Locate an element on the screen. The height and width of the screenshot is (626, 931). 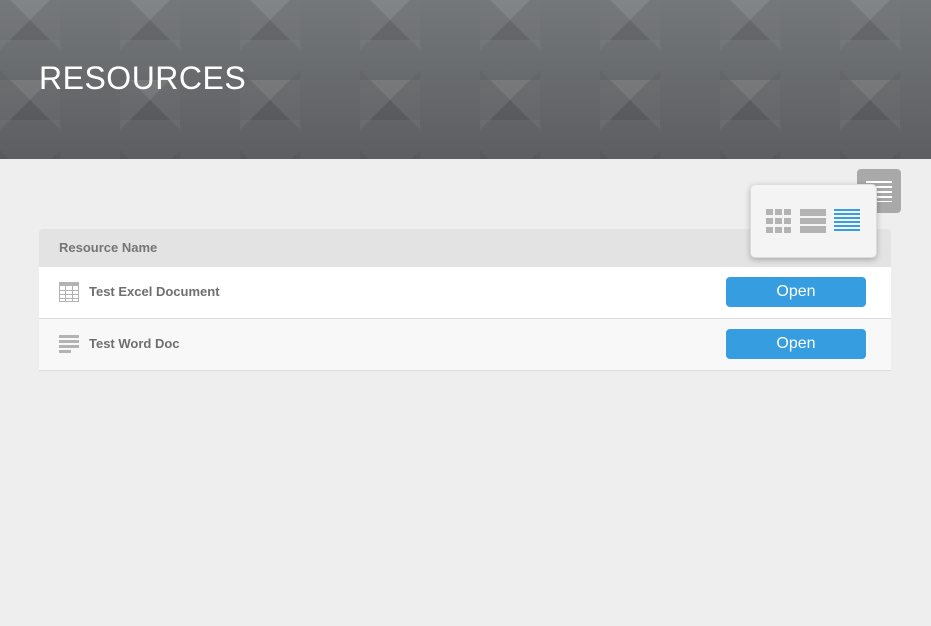
resource-name: Test Excel Document is located at coordinates (154, 292).